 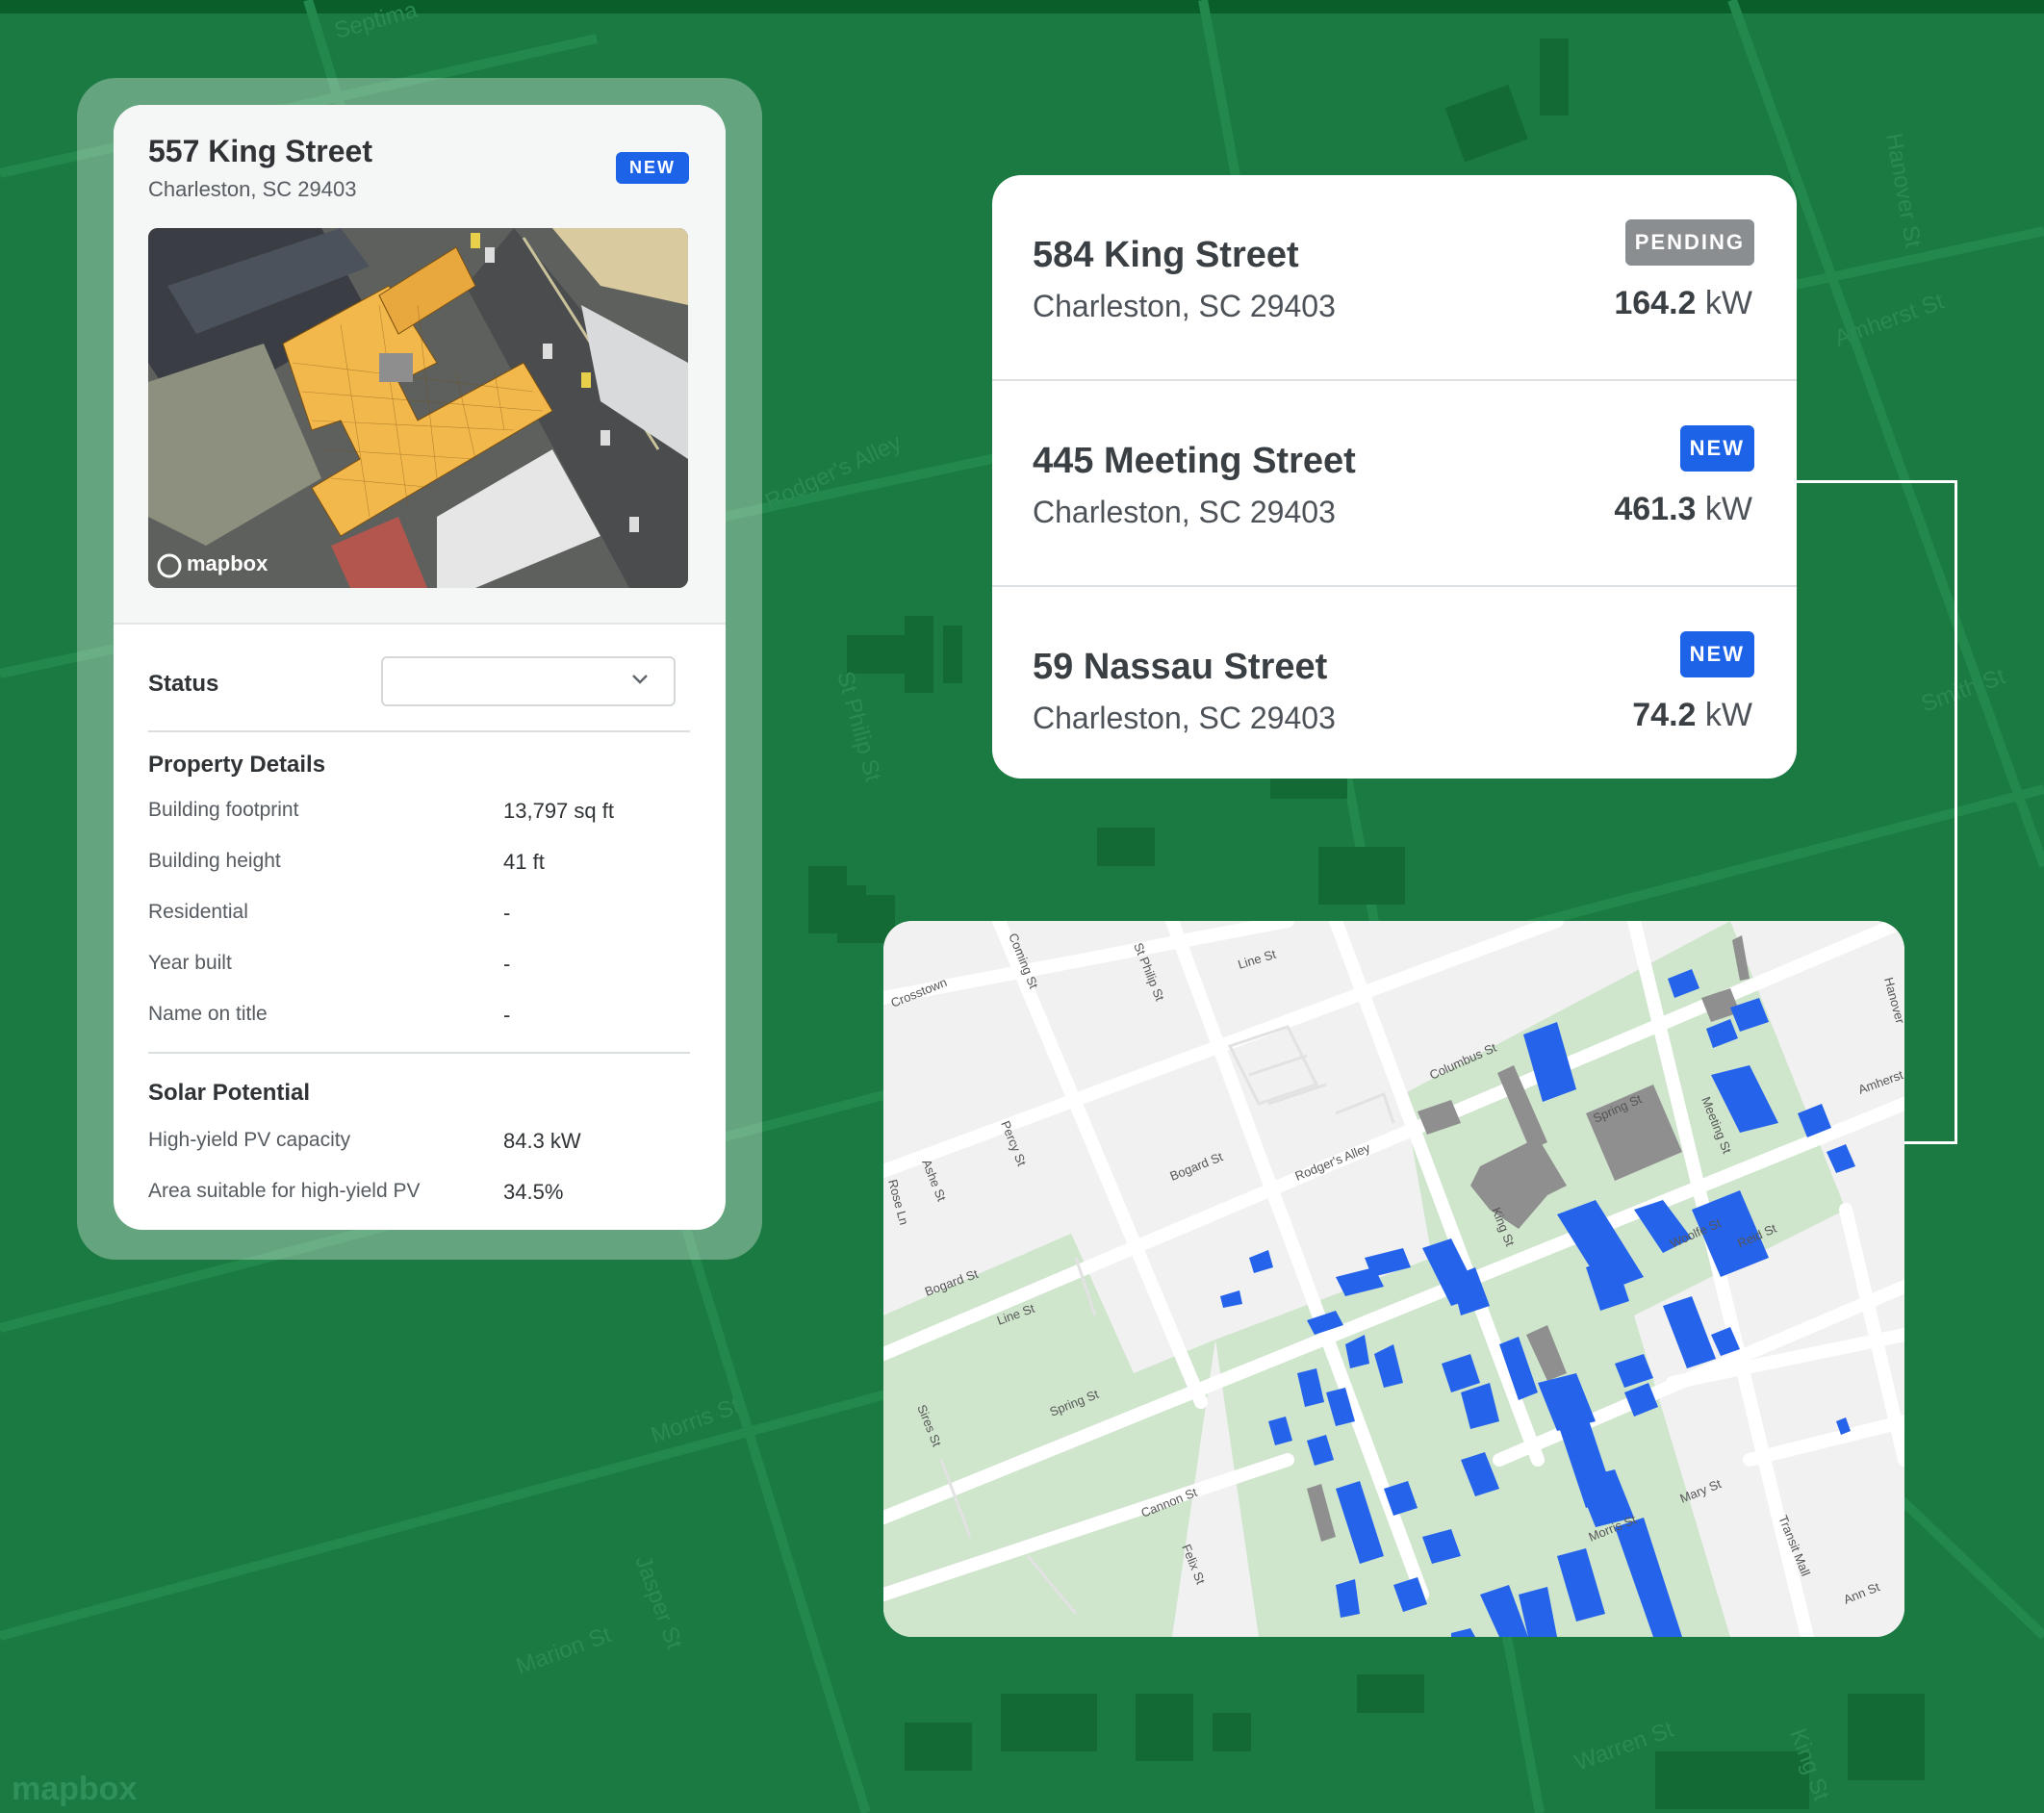 What do you see at coordinates (198, 912) in the screenshot?
I see `detail-row-label: Residential` at bounding box center [198, 912].